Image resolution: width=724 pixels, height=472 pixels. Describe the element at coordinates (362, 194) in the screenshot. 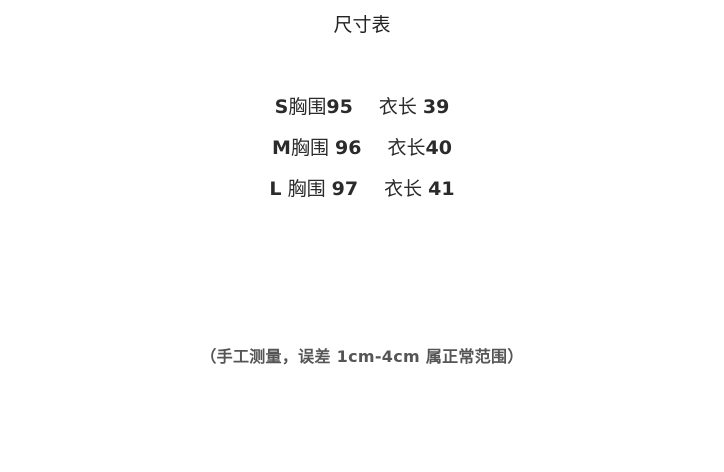

I see `size-row-l: L 胸围 97 衣长 41` at that location.